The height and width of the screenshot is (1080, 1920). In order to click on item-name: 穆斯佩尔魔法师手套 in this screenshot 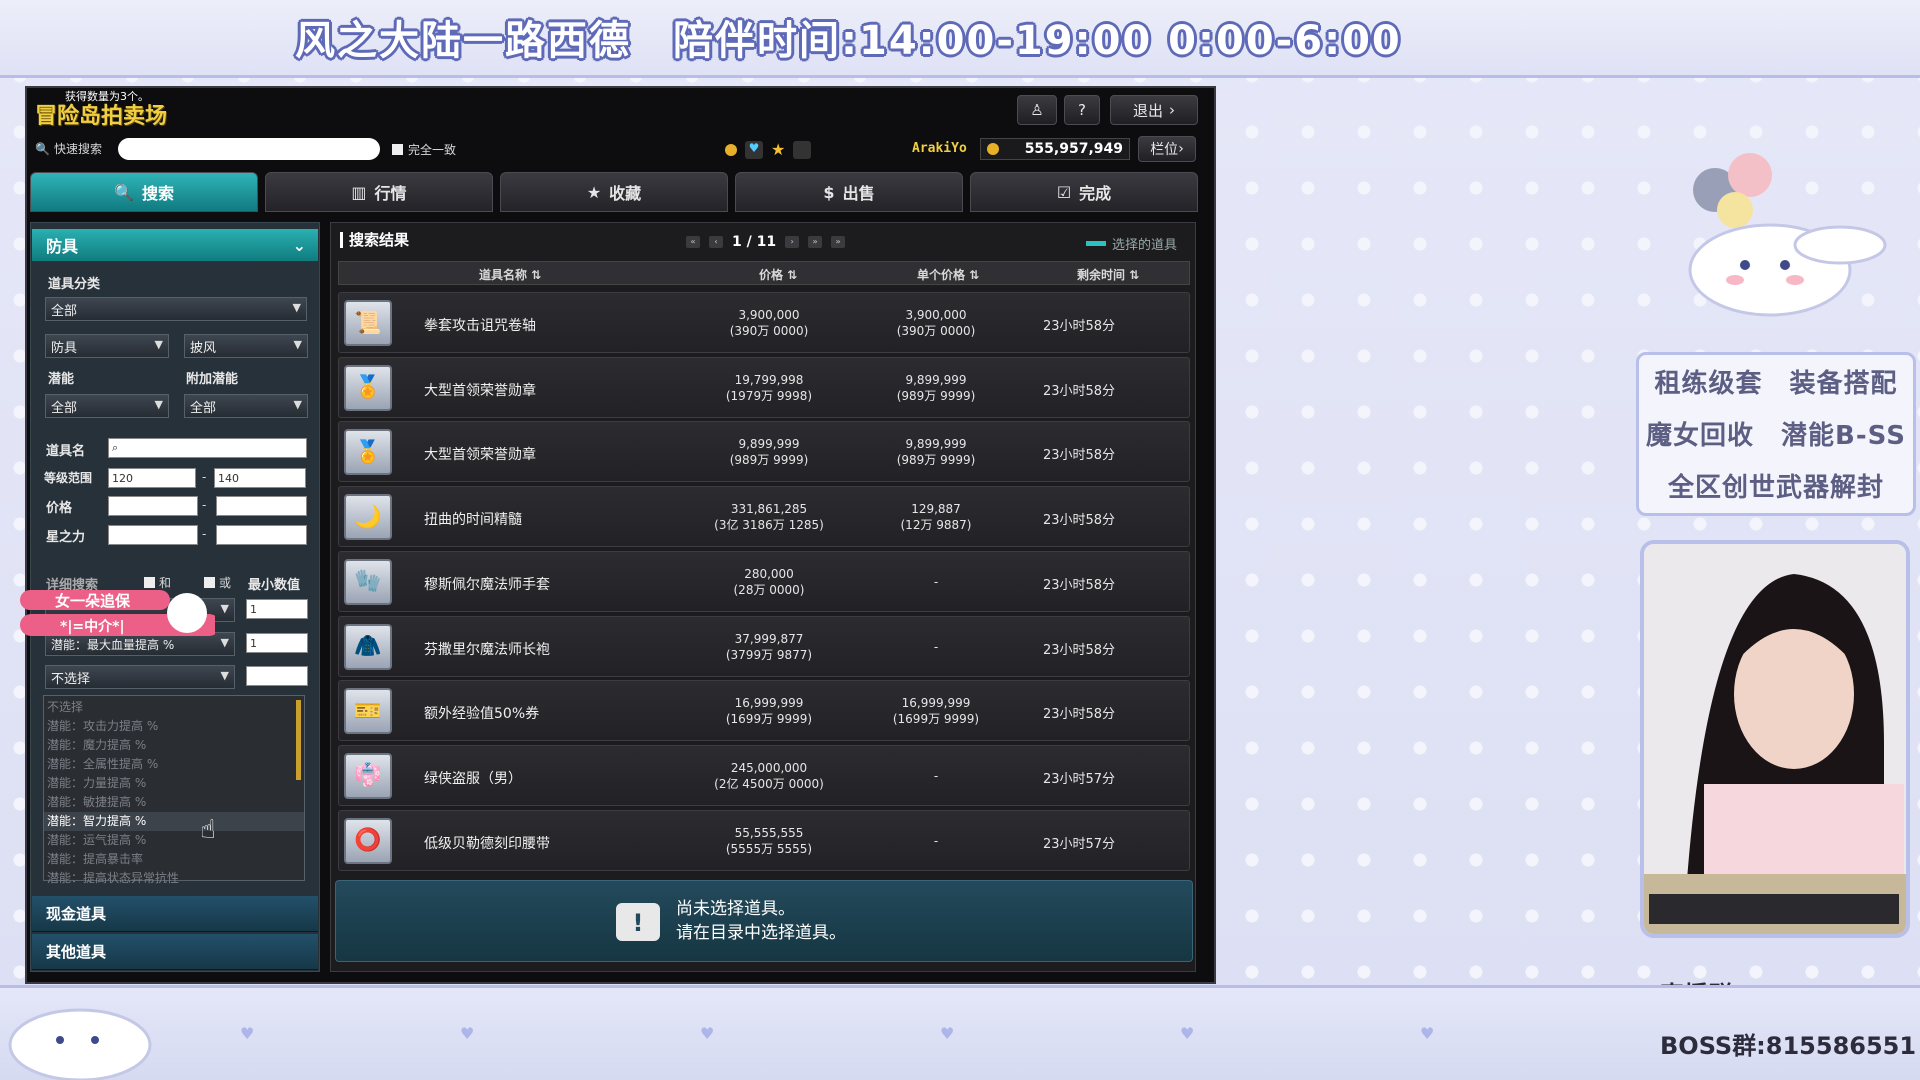, I will do `click(487, 584)`.